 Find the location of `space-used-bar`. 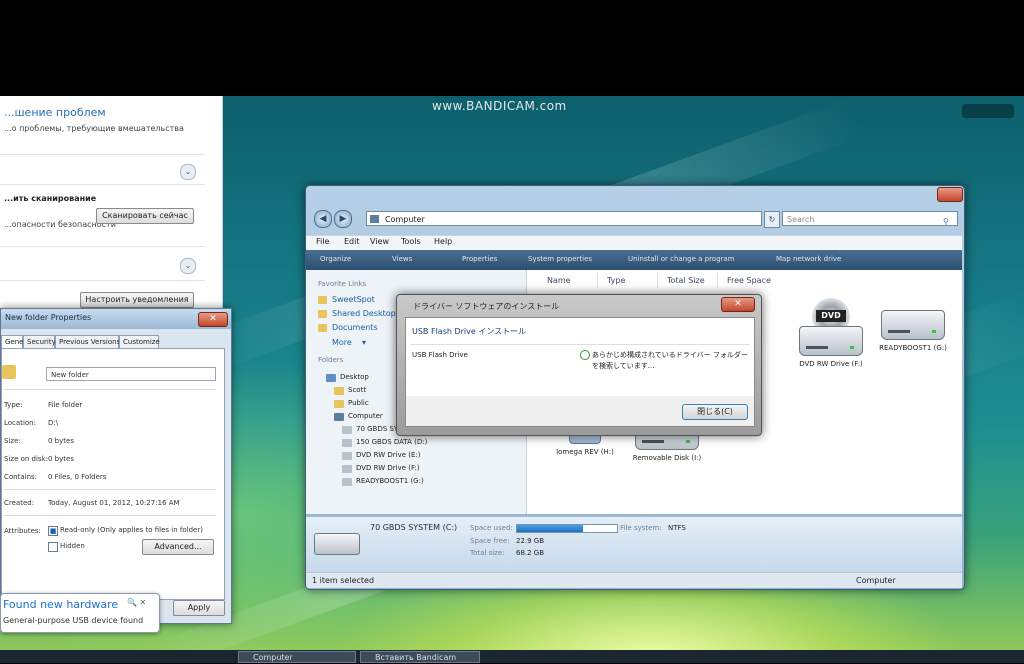

space-used-bar is located at coordinates (567, 528).